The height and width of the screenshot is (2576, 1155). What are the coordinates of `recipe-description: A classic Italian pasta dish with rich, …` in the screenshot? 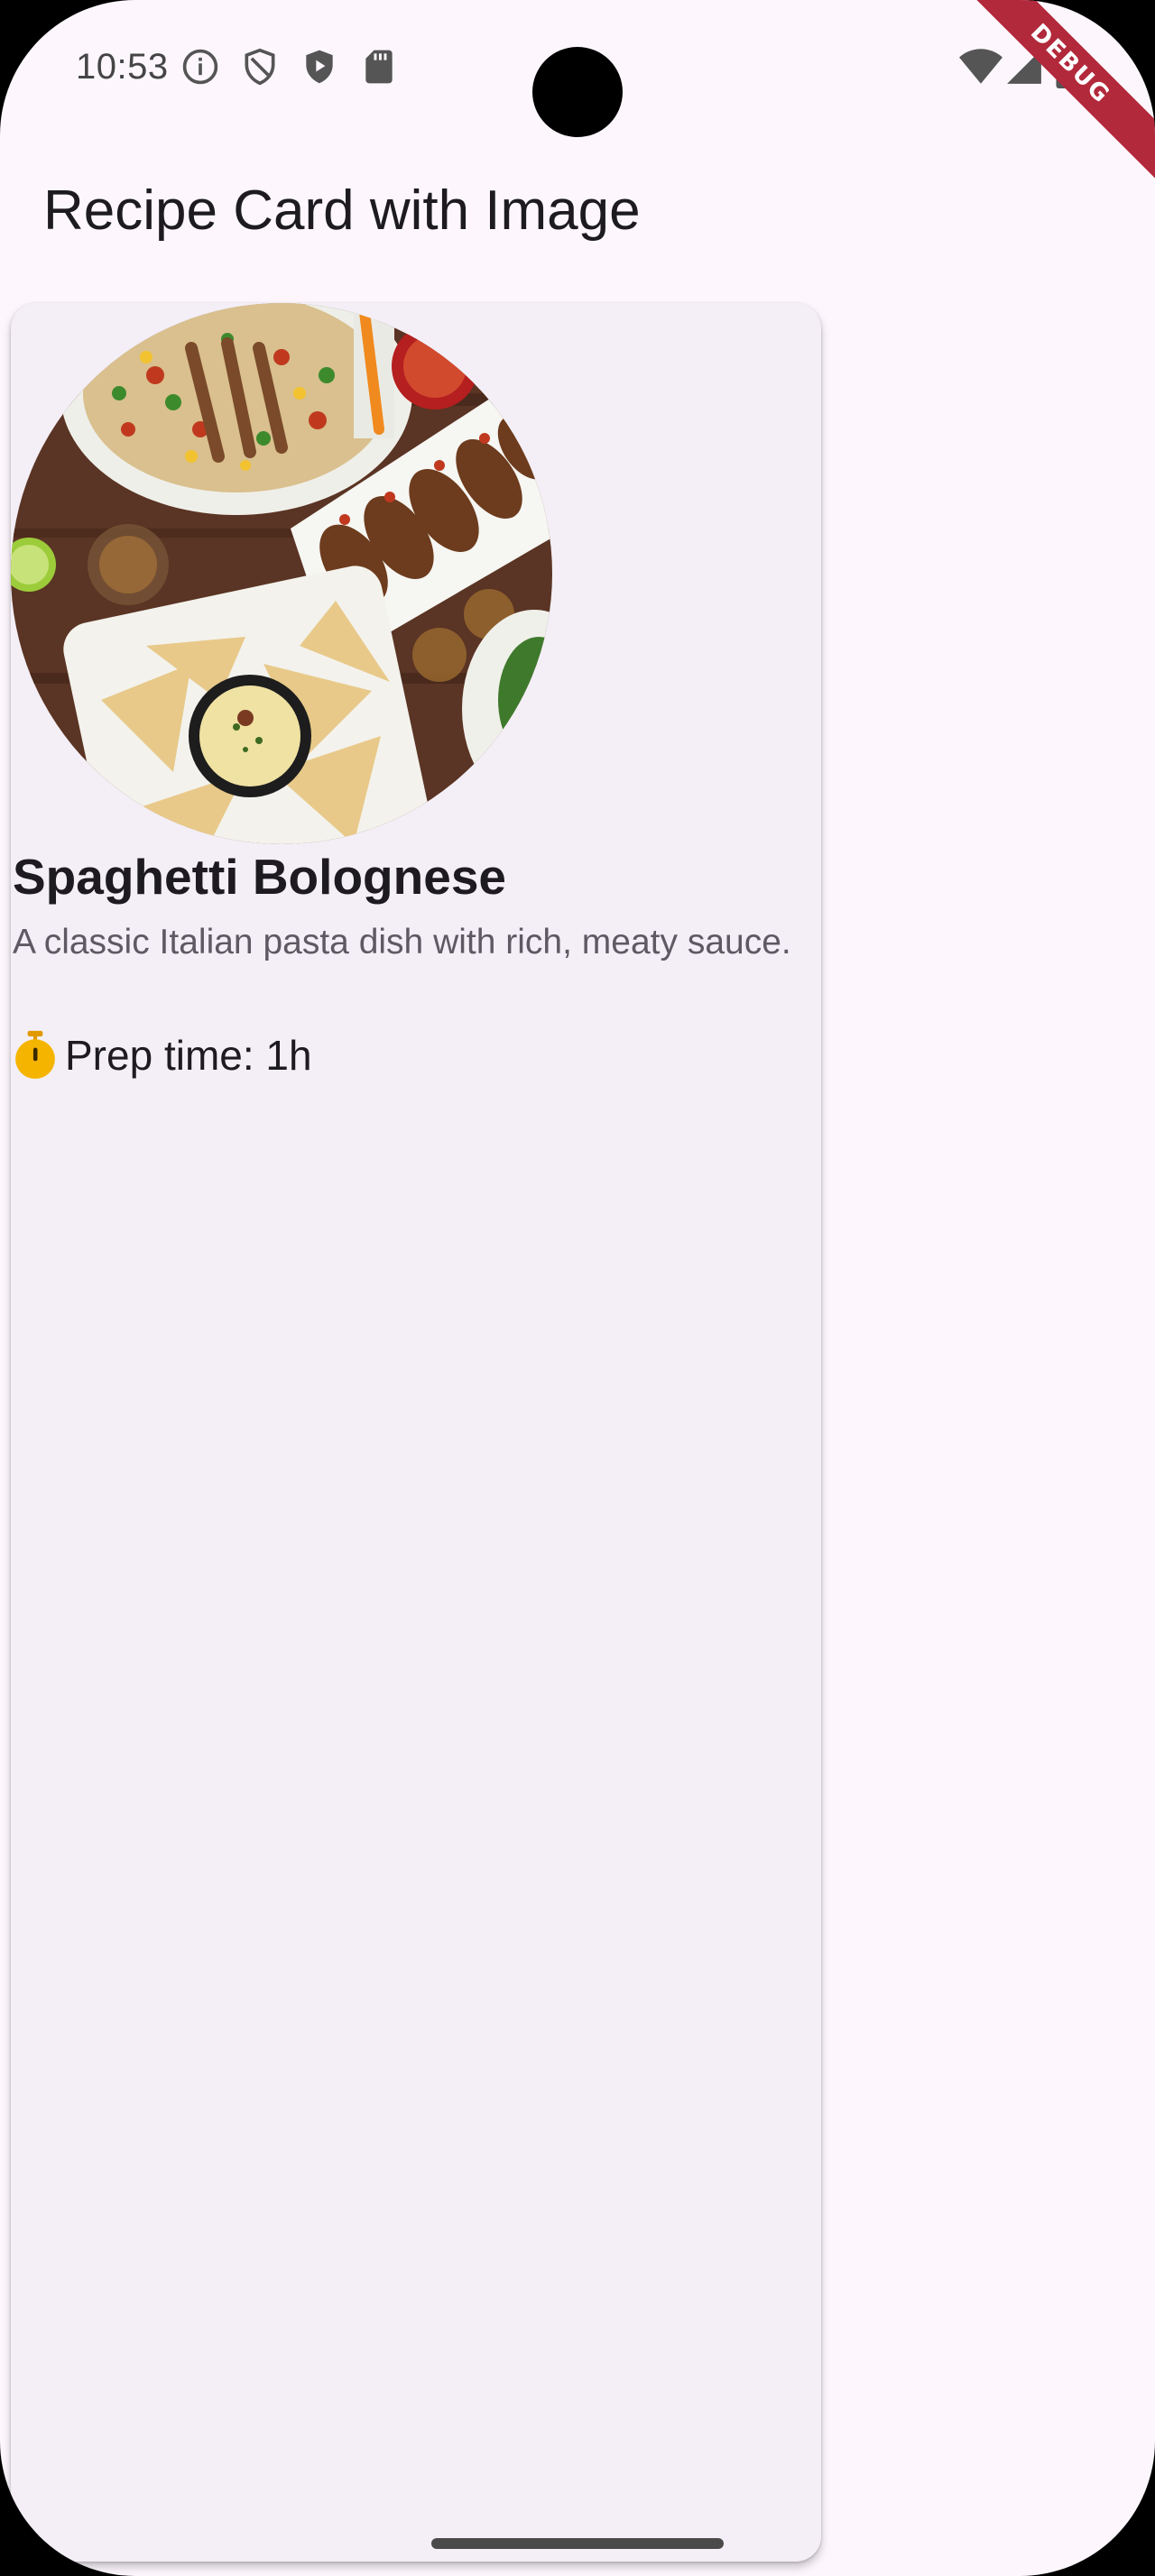 It's located at (402, 942).